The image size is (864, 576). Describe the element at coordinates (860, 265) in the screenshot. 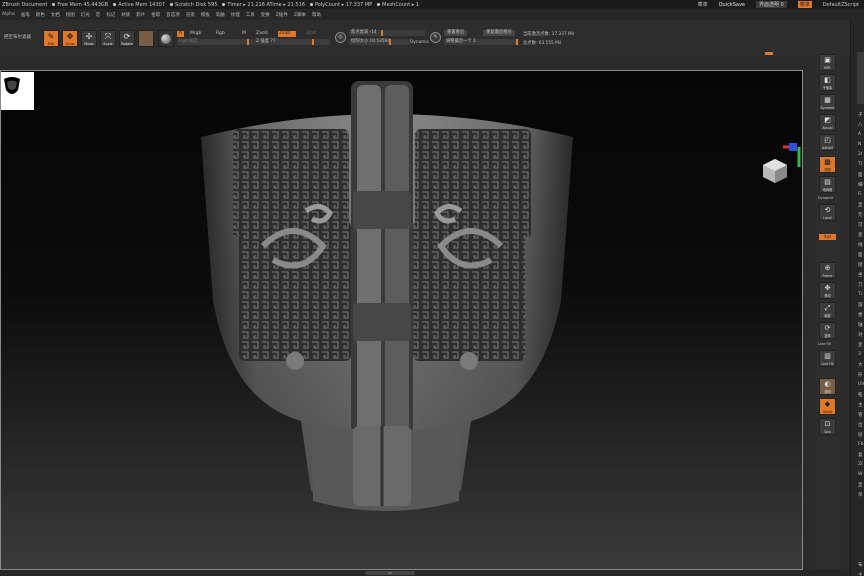

I see `palette-item: 接` at that location.